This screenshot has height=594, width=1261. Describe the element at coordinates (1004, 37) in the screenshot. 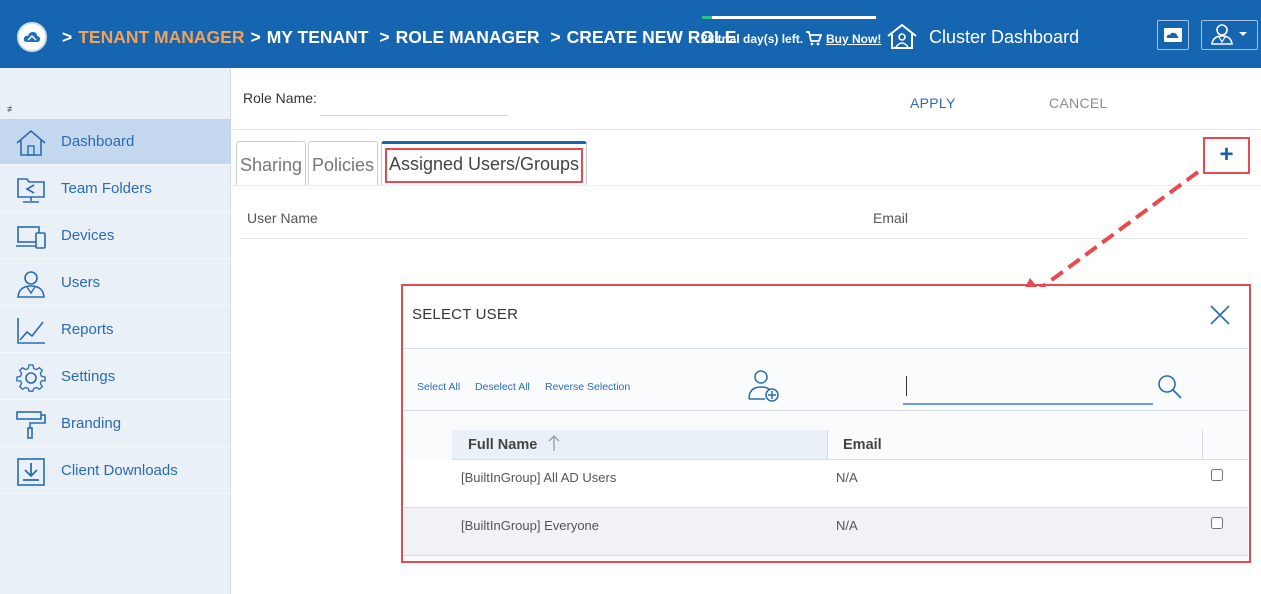

I see `cluster-dashboard-link: Cluster Dashboard` at that location.